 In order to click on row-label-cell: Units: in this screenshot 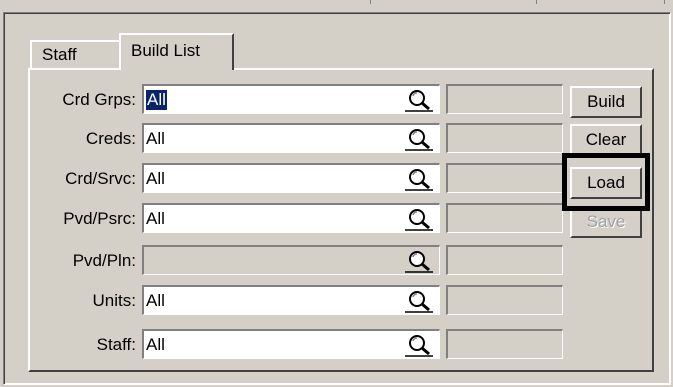, I will do `click(84, 301)`.